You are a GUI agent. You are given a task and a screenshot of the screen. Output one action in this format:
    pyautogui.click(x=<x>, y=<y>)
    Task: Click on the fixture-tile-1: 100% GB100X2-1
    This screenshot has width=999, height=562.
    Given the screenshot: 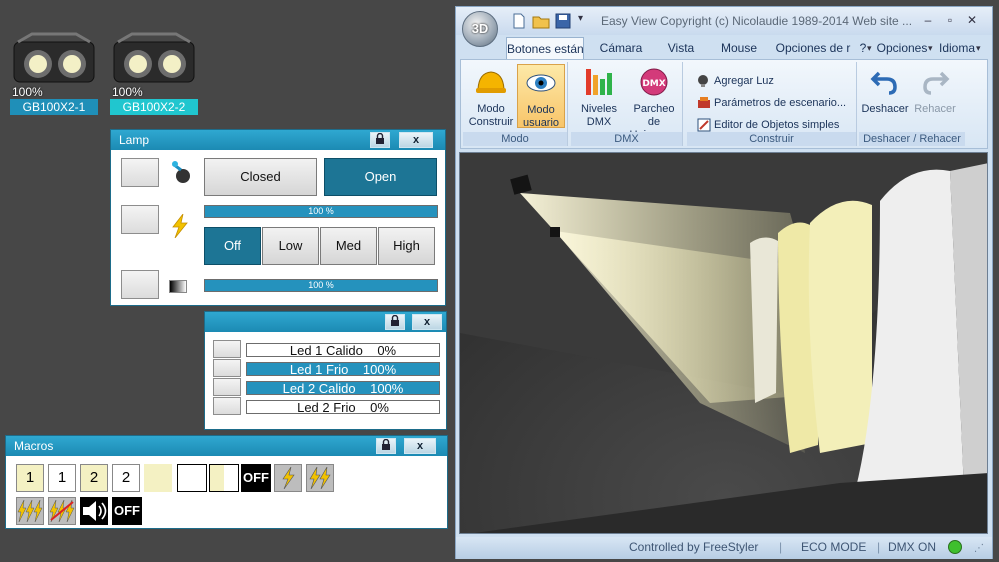 What is the action you would take?
    pyautogui.click(x=55, y=72)
    